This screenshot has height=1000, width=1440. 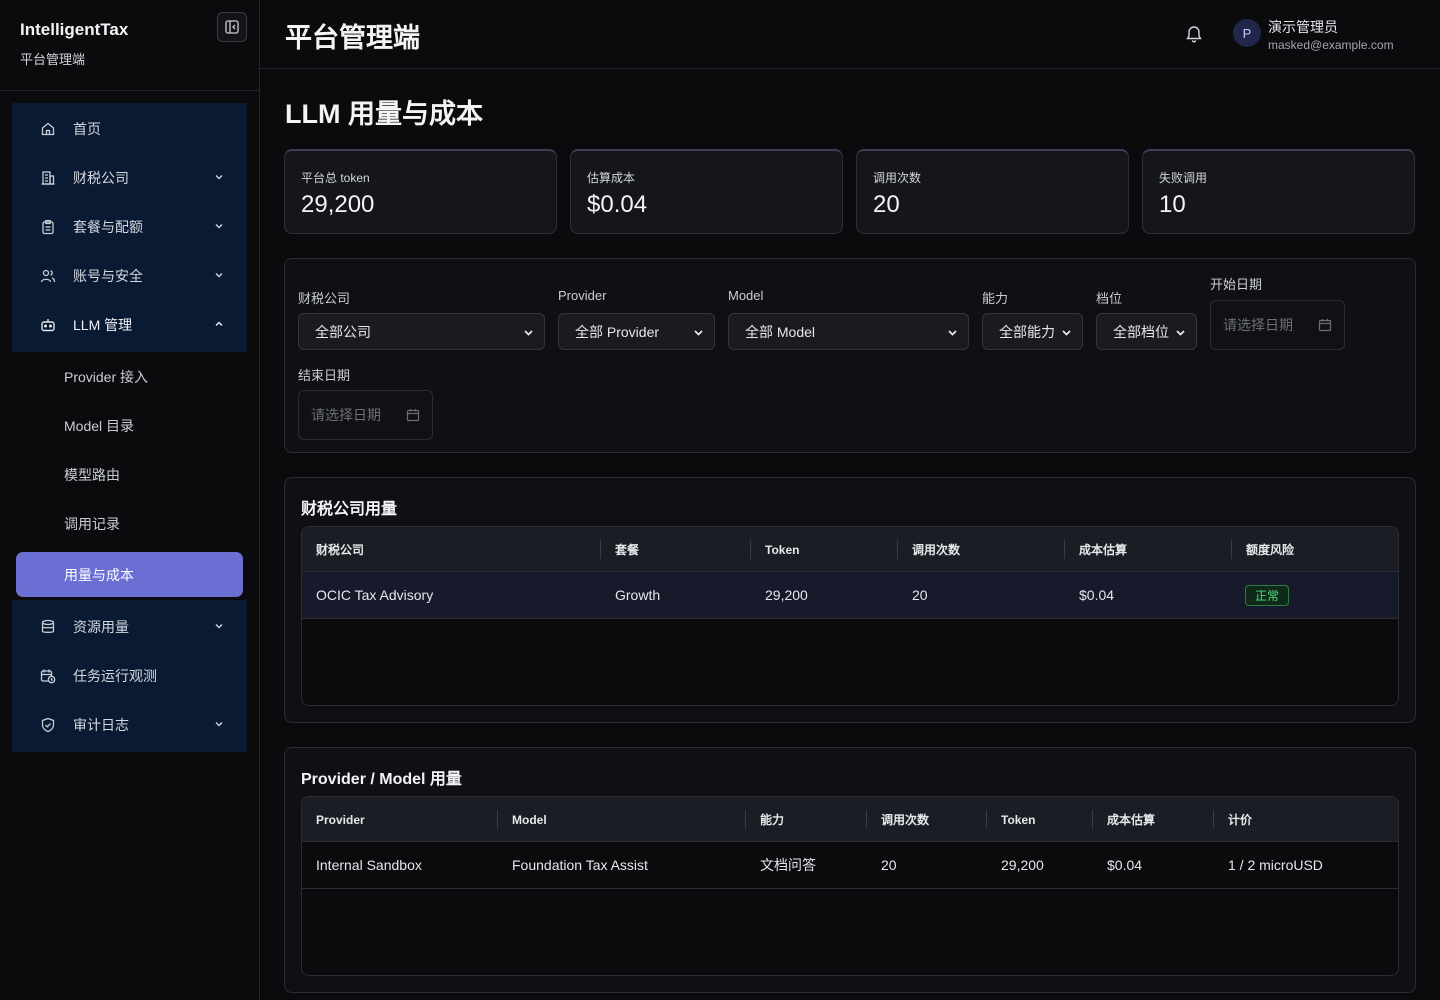 What do you see at coordinates (129, 626) in the screenshot?
I see `sidebar-item-resources: 资源用量` at bounding box center [129, 626].